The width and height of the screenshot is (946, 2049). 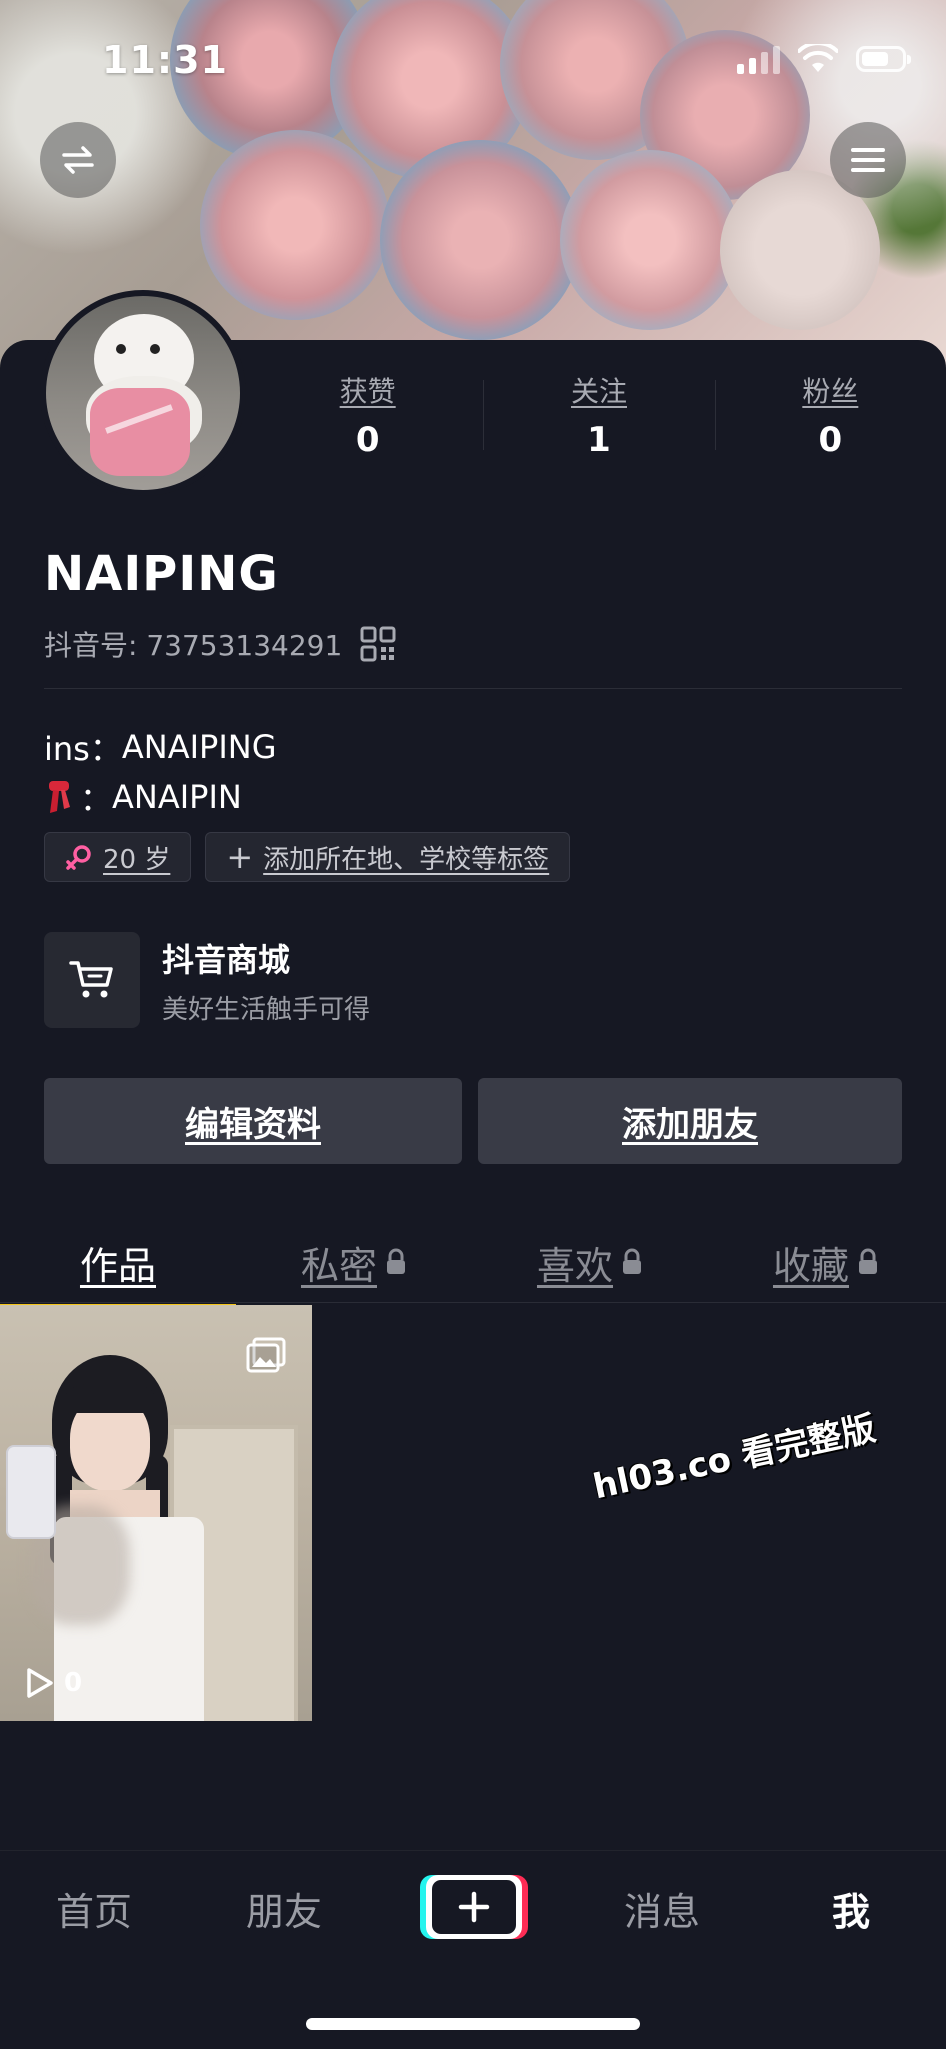 I want to click on tabs-divider, so click(x=473, y=1302).